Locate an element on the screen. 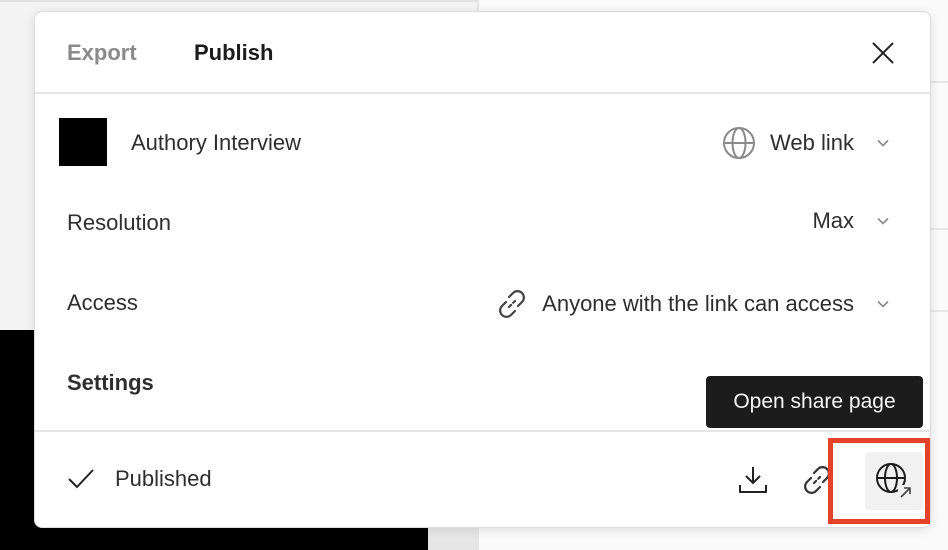 Image resolution: width=948 pixels, height=550 pixels. access-value: Anyone with the link can access is located at coordinates (698, 303).